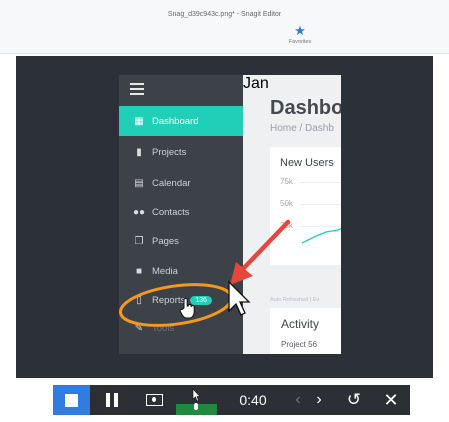 The width and height of the screenshot is (449, 422). Describe the element at coordinates (253, 400) in the screenshot. I see `recording-timer: 0:40` at that location.